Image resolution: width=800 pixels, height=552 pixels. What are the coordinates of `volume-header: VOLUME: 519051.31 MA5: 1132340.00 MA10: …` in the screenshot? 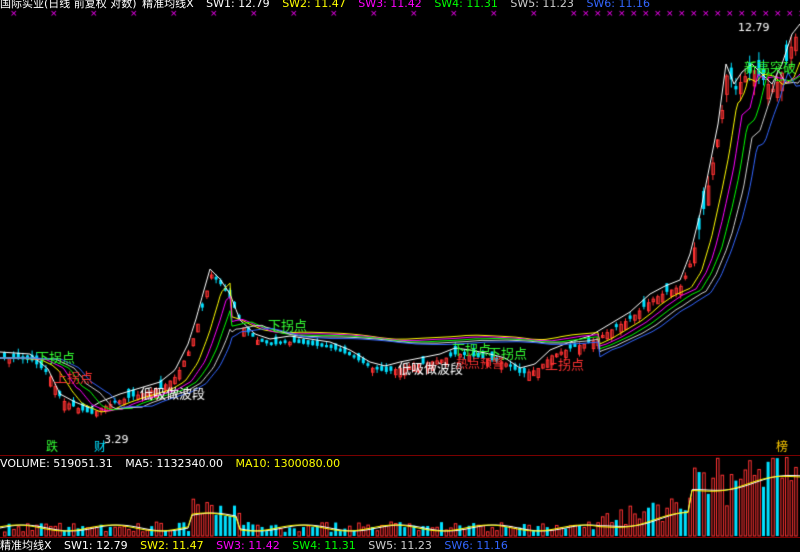 It's located at (174, 463).